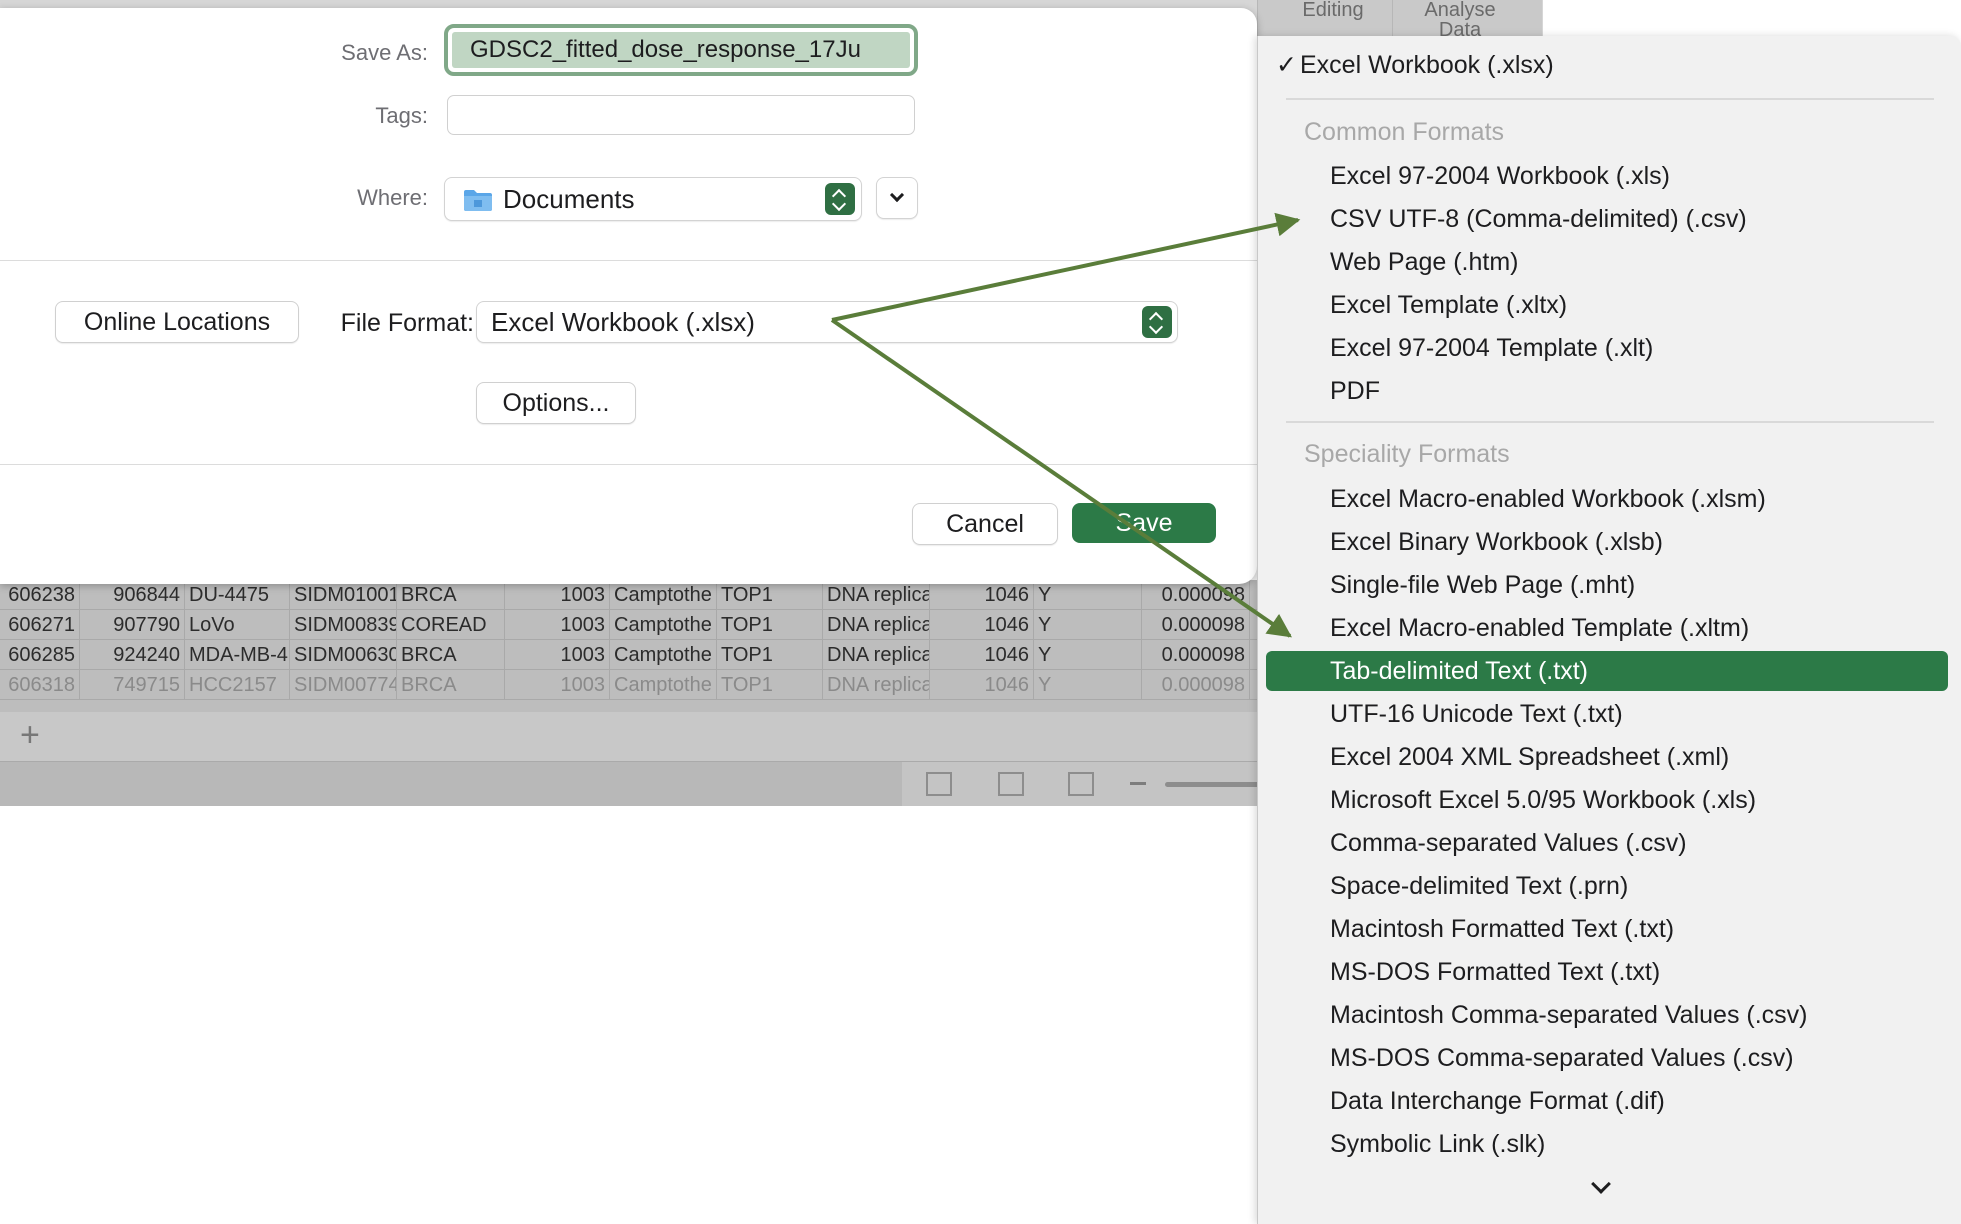 This screenshot has width=1961, height=1224. Describe the element at coordinates (1407, 454) in the screenshot. I see `menu-header-speciality: Speciality Formats` at that location.